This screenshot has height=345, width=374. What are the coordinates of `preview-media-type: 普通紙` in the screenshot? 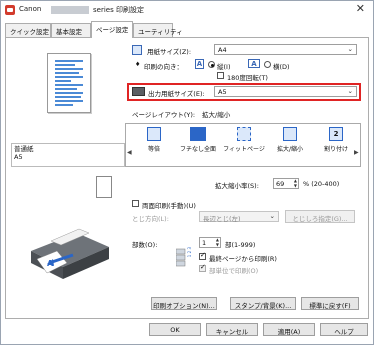 It's located at (24, 149).